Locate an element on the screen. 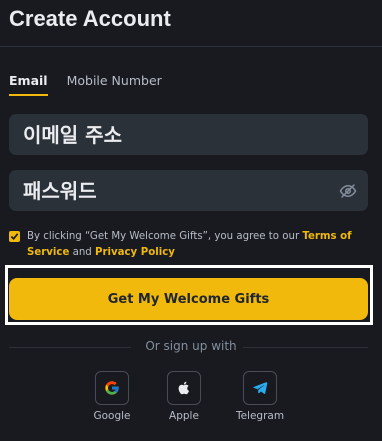 The width and height of the screenshot is (382, 441). telegram-icon is located at coordinates (260, 388).